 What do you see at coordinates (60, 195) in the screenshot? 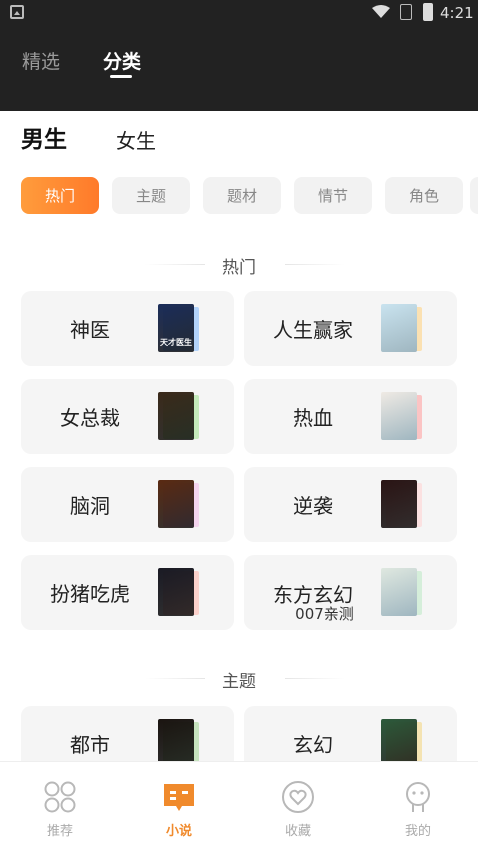
I see `filter-chip-hot: 热门` at bounding box center [60, 195].